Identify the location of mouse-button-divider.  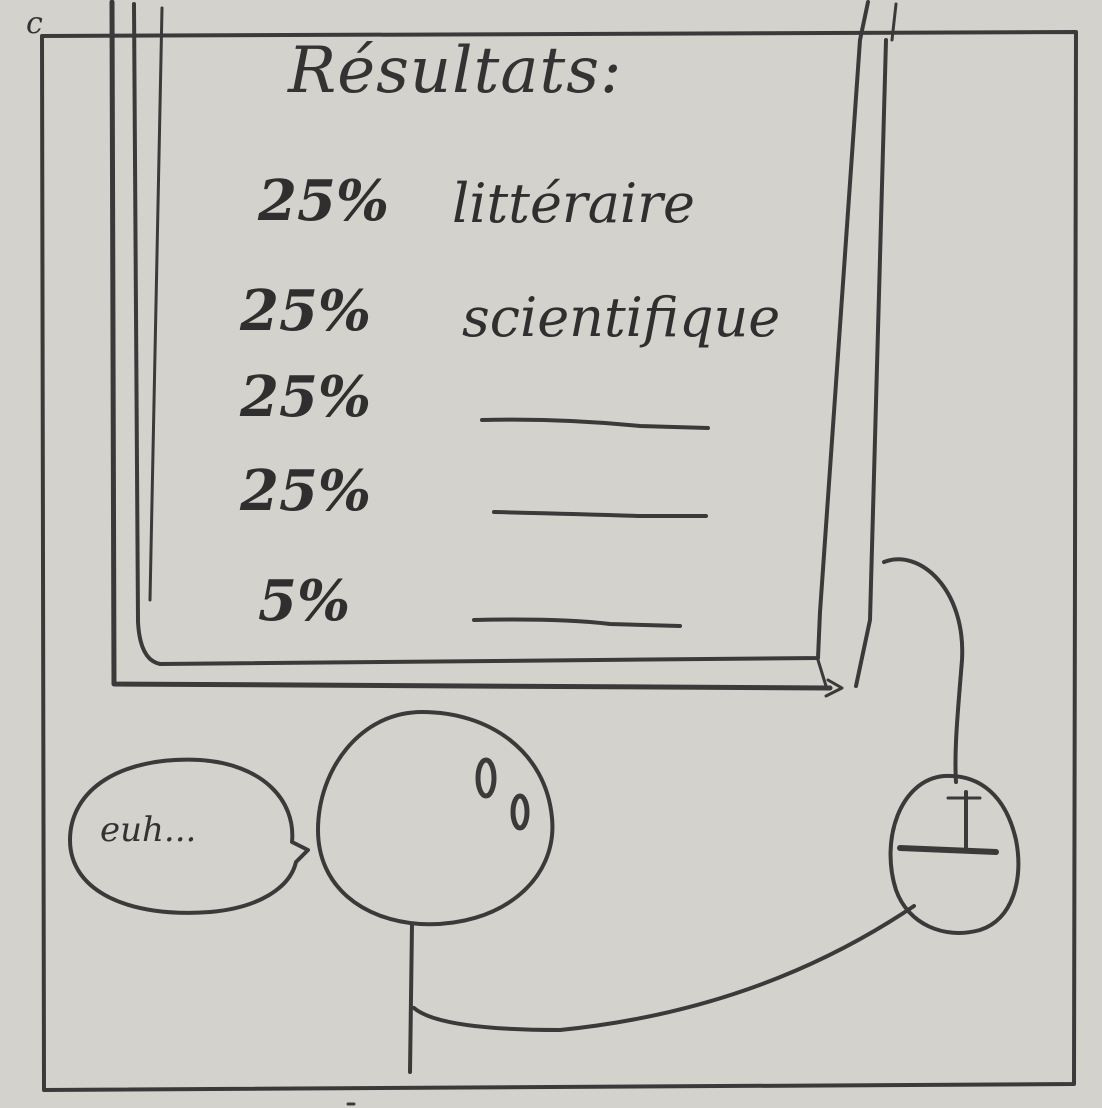
(948, 850).